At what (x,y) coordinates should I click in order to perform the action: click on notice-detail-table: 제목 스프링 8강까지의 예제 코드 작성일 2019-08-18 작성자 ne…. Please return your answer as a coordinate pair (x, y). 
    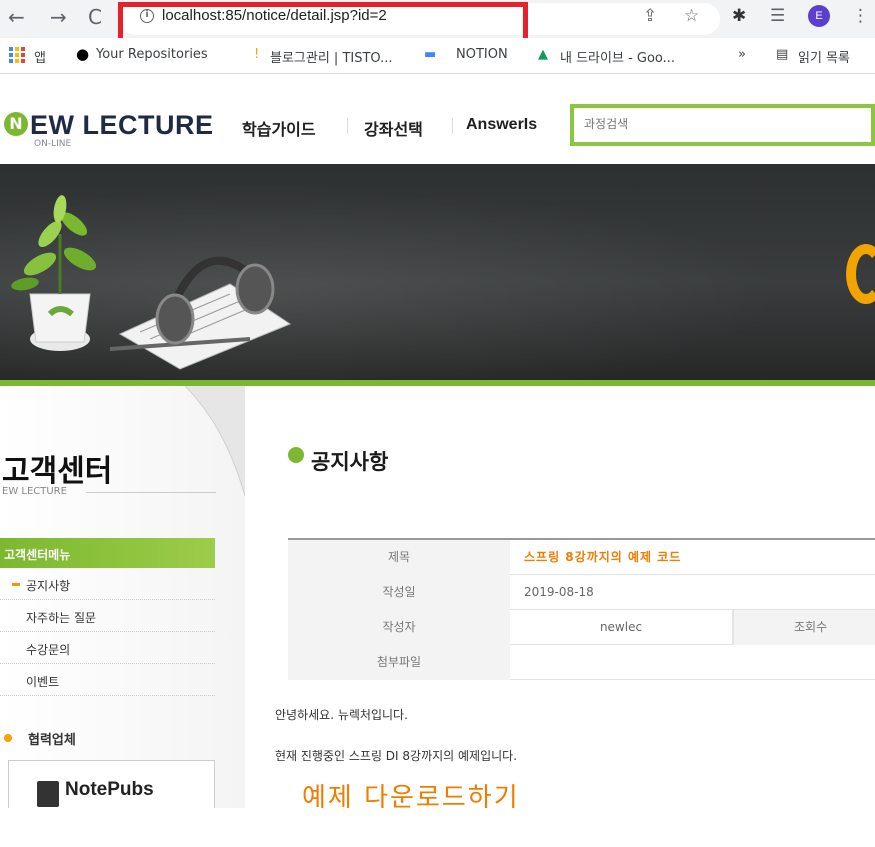
    Looking at the image, I should click on (581, 609).